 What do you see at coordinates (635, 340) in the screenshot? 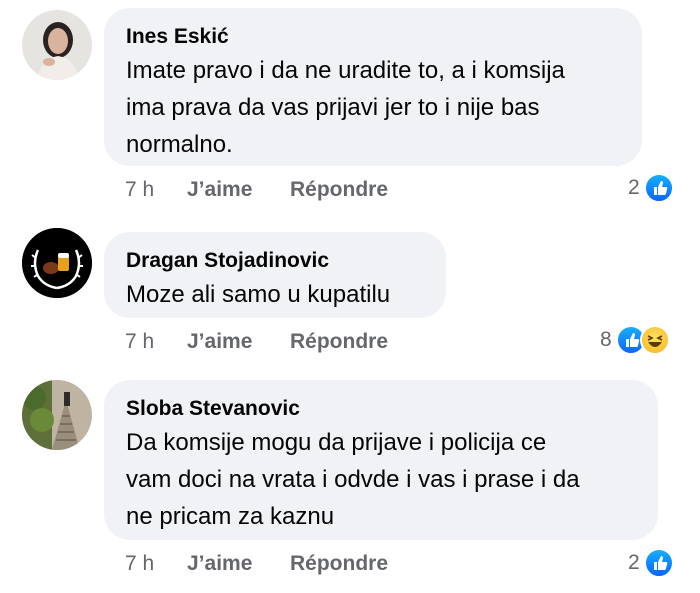
I see `reaction-summary: 8` at bounding box center [635, 340].